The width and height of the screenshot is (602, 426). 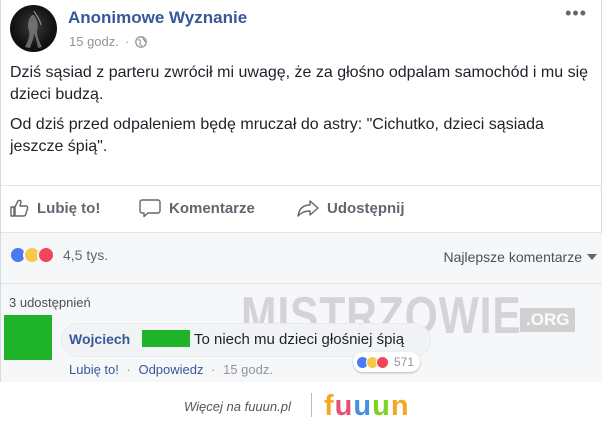 I want to click on share-button-label: Udostępnij, so click(x=366, y=208).